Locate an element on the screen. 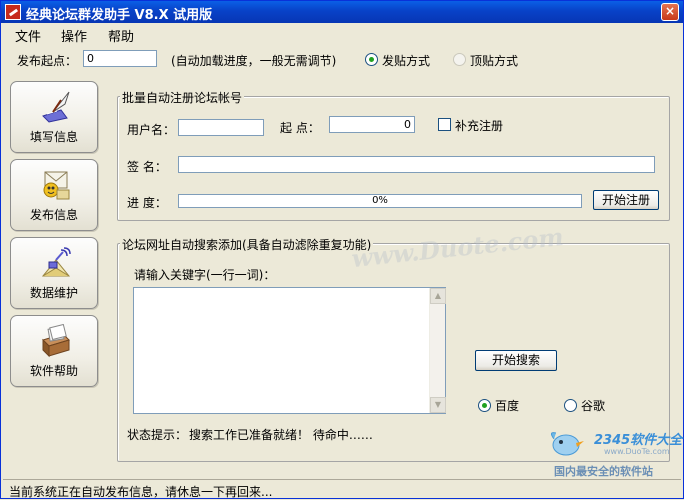 The width and height of the screenshot is (684, 500). menu-bar: 文件 操作 帮助 is located at coordinates (342, 34).